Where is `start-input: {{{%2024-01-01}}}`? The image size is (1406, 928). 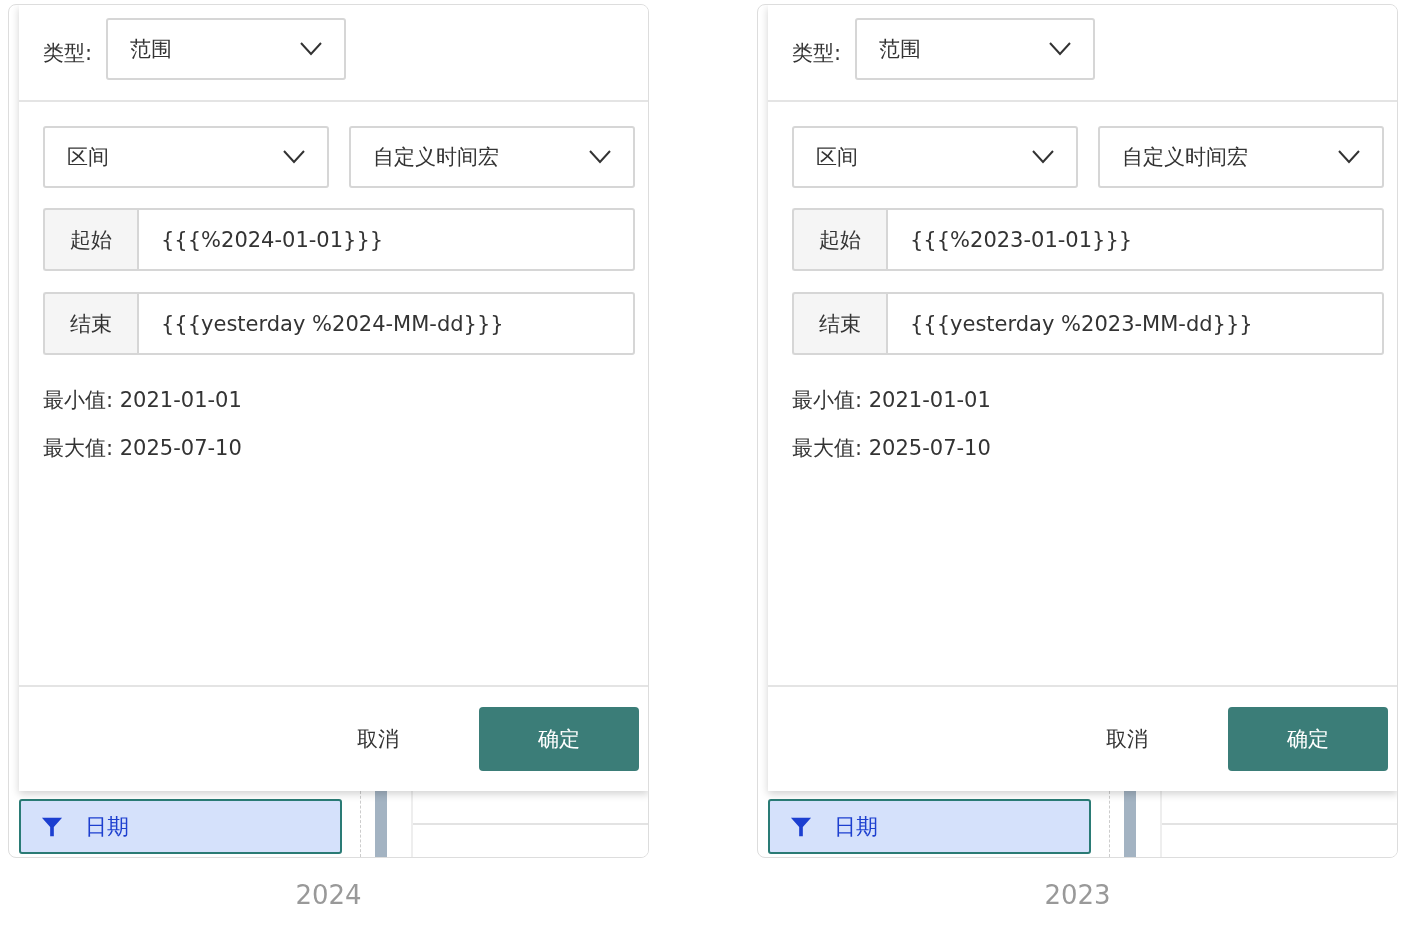
start-input: {{{%2024-01-01}}} is located at coordinates (386, 239).